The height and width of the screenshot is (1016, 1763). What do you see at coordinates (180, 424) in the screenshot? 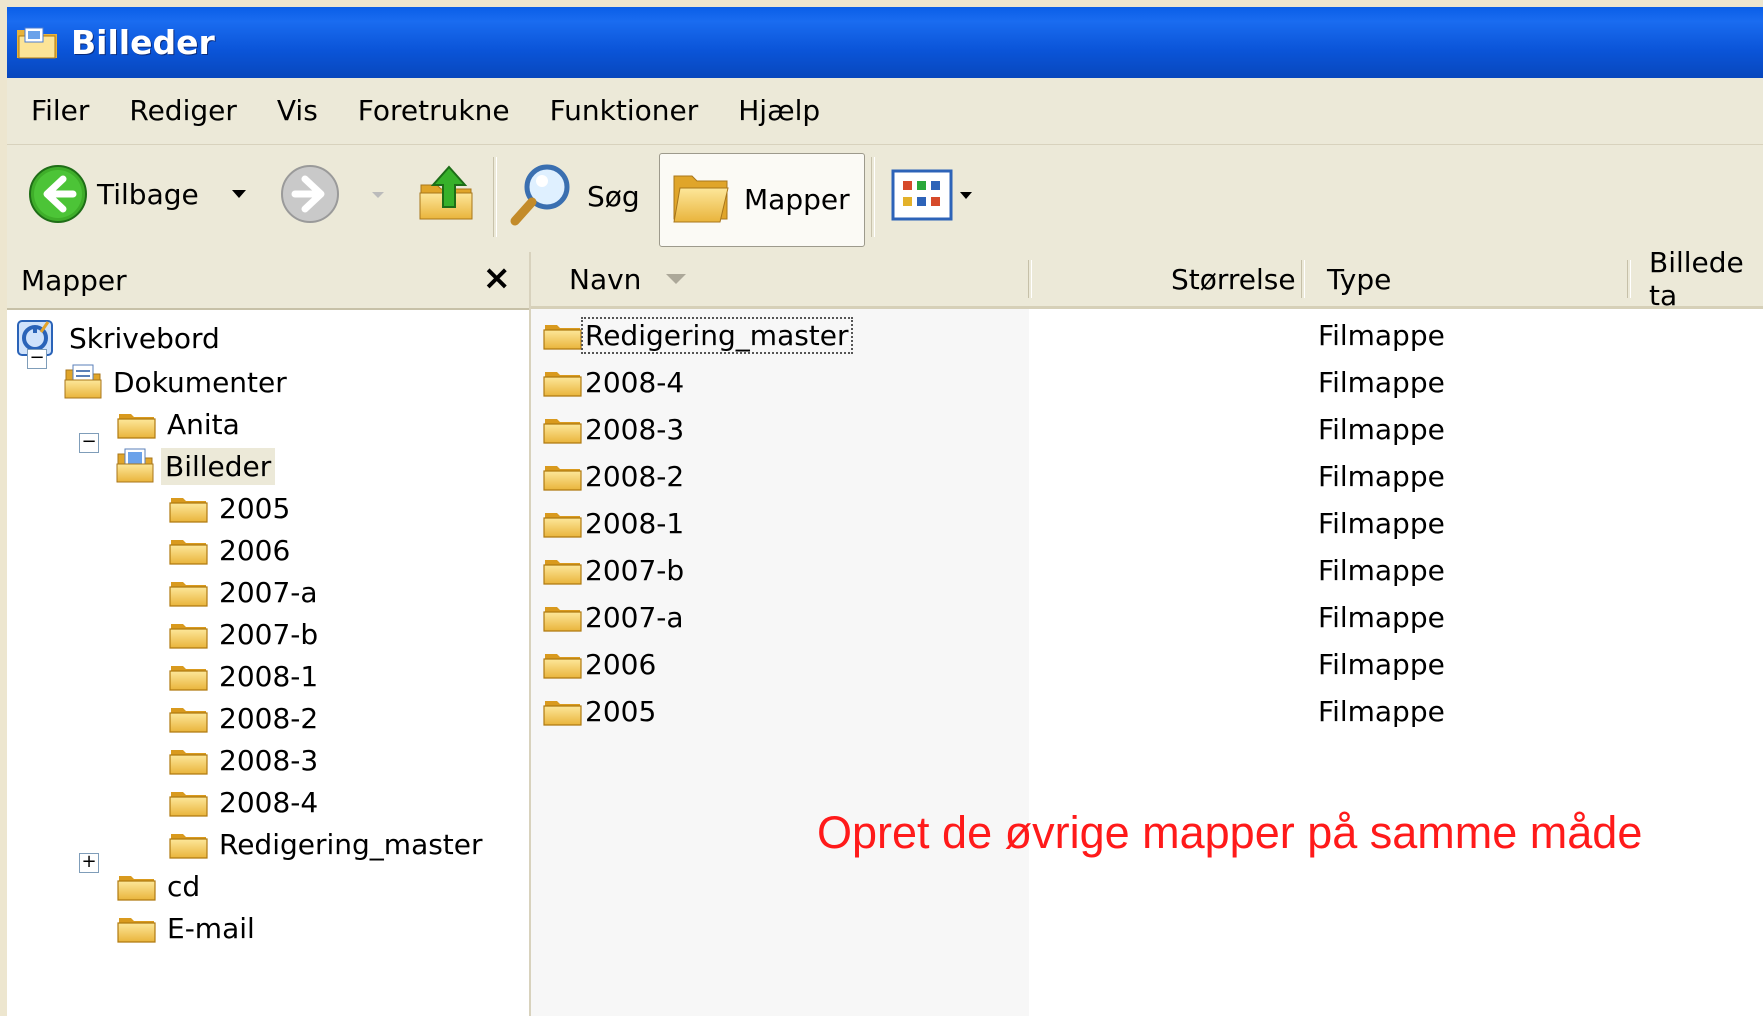
I see `tree-item-anita: Anita` at bounding box center [180, 424].